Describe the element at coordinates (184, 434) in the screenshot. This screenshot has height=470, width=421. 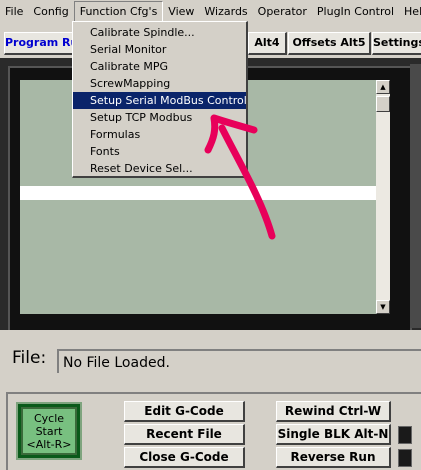
I see `recent-file-button: Recent File` at that location.